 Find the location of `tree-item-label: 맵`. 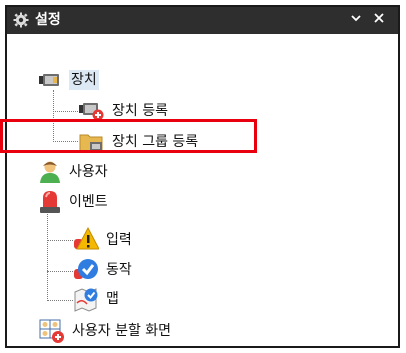

tree-item-label: 맵 is located at coordinates (112, 299).